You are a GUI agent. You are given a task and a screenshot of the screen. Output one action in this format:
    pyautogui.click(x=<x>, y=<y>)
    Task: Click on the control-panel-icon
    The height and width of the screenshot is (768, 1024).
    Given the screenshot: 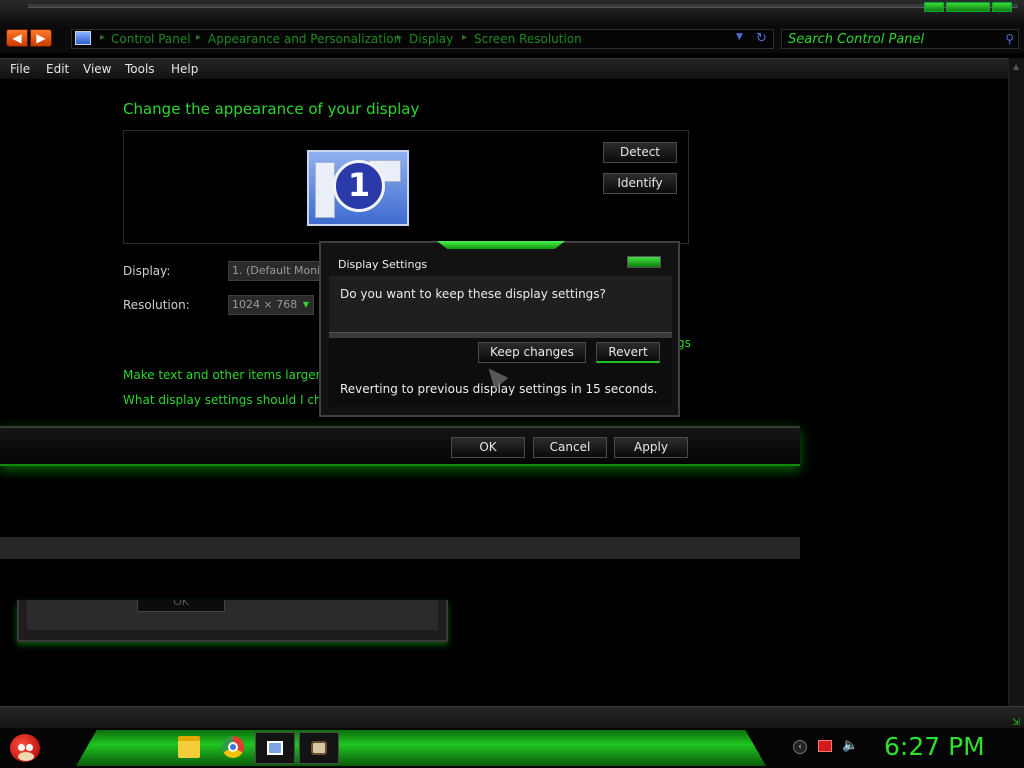 What is the action you would take?
    pyautogui.click(x=83, y=38)
    